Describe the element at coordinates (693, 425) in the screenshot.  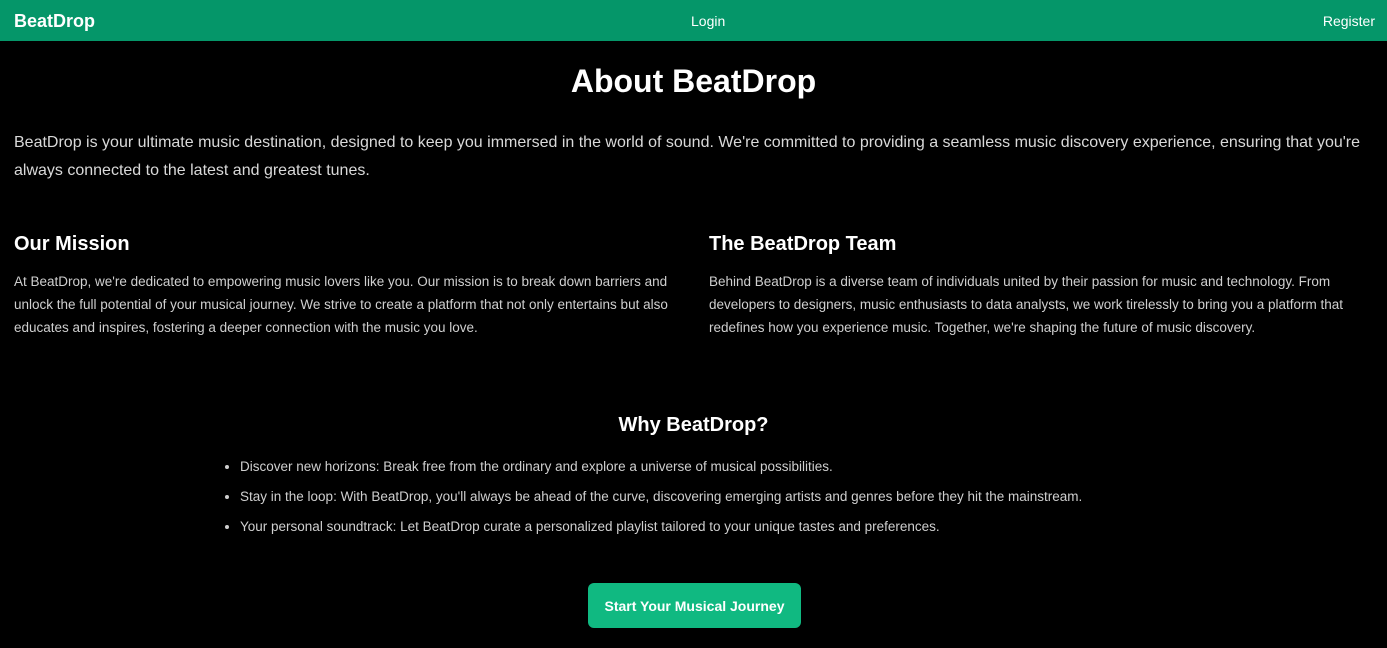
I see `why-heading: Why BeatDrop?` at that location.